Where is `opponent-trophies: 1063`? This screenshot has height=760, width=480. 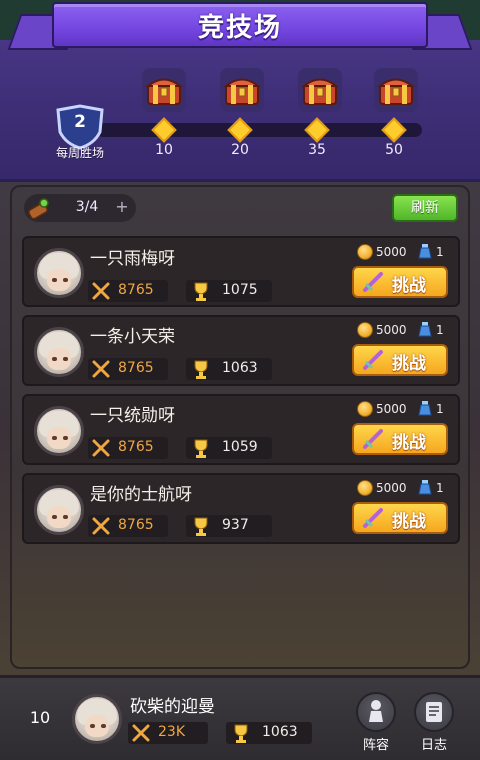
opponent-trophies: 1063 is located at coordinates (240, 368).